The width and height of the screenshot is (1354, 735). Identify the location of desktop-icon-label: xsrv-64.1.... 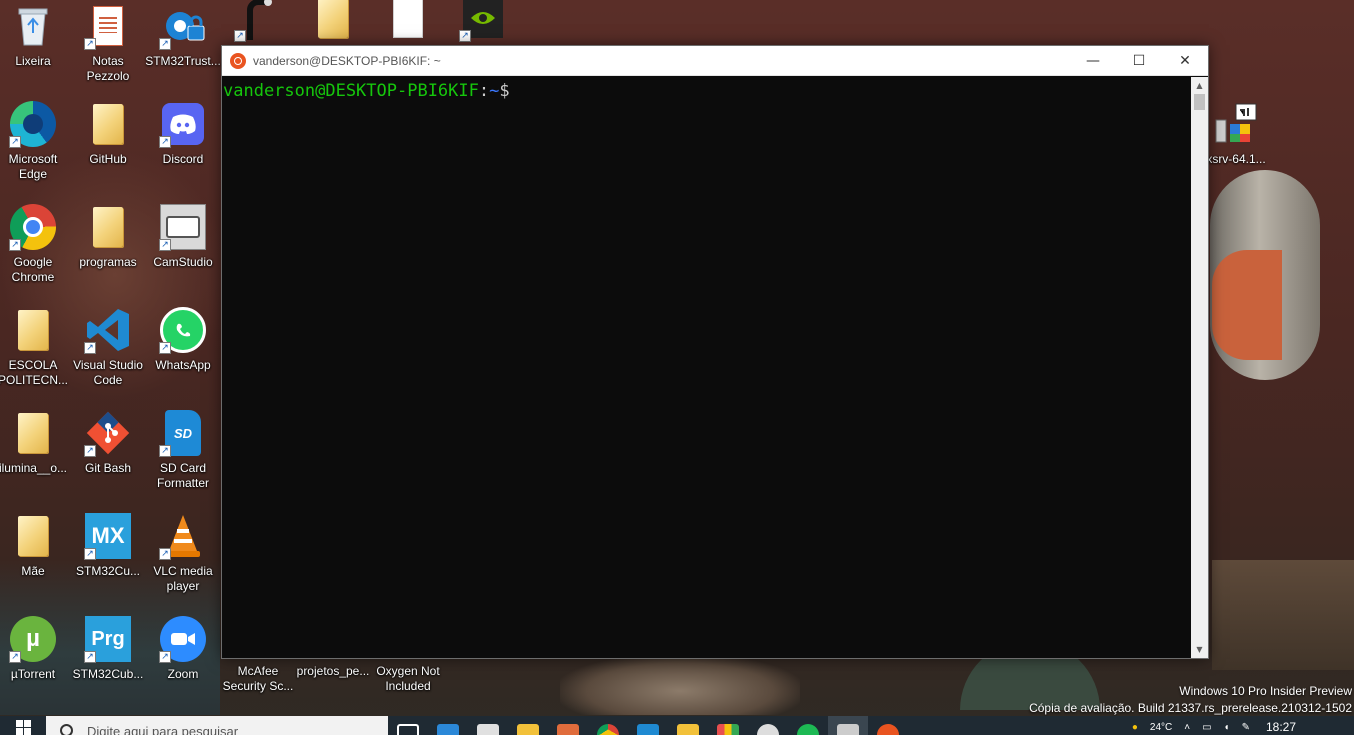
(1236, 159).